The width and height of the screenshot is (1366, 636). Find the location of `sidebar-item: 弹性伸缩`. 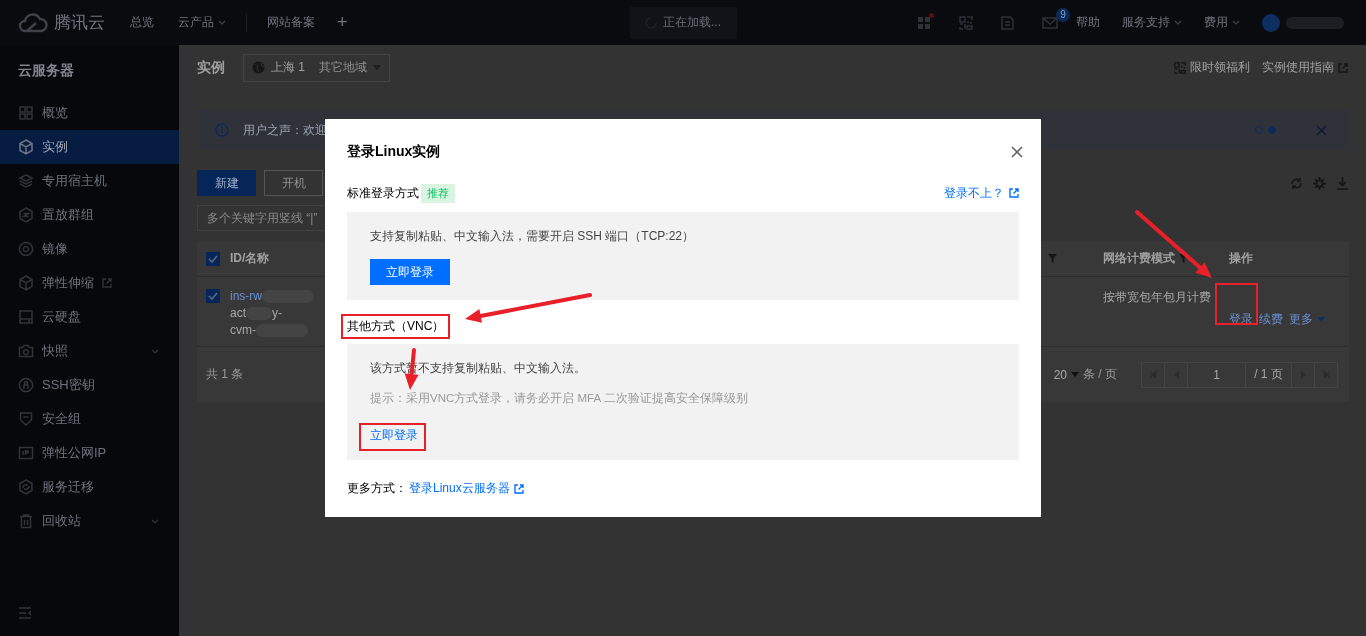

sidebar-item: 弹性伸缩 is located at coordinates (89, 283).